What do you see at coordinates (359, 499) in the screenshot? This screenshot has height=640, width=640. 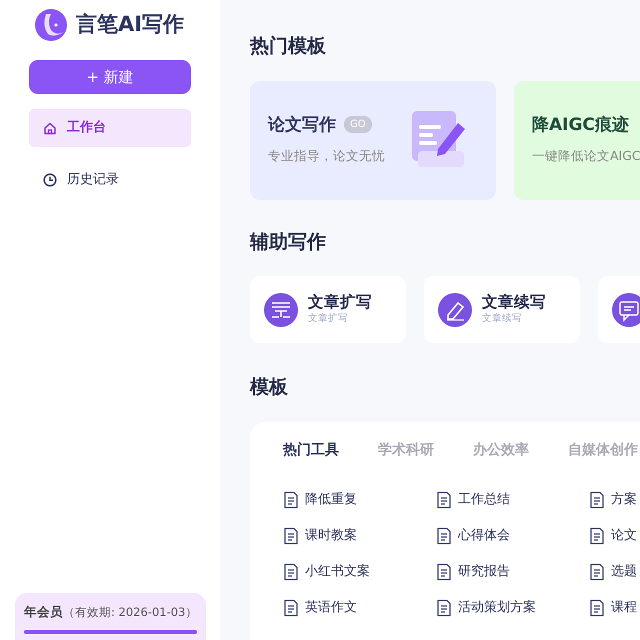 I see `template-item: 降低重复` at bounding box center [359, 499].